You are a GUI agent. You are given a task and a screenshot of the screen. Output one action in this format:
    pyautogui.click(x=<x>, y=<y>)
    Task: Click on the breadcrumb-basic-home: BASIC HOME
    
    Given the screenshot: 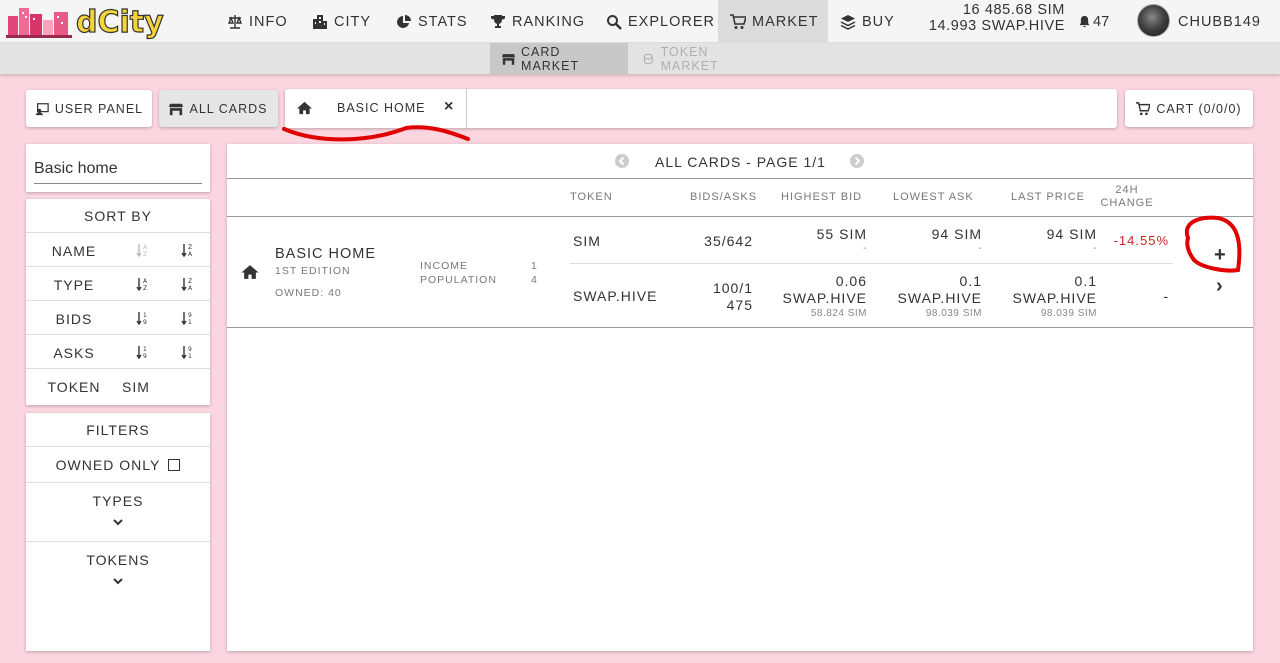 What is the action you would take?
    pyautogui.click(x=381, y=108)
    